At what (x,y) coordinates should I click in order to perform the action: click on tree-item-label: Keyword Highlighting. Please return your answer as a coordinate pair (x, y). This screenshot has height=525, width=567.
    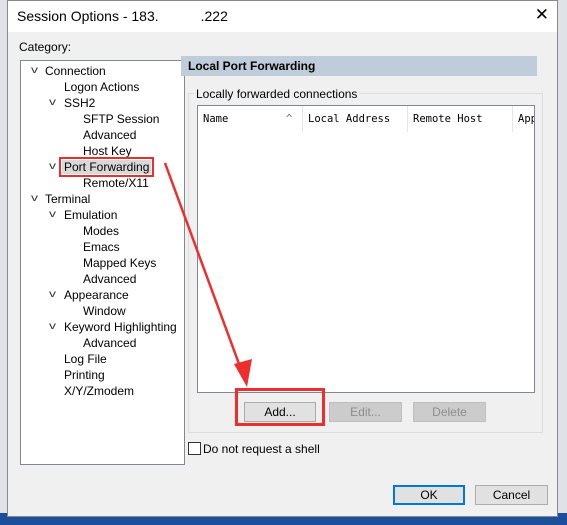
    Looking at the image, I should click on (120, 327).